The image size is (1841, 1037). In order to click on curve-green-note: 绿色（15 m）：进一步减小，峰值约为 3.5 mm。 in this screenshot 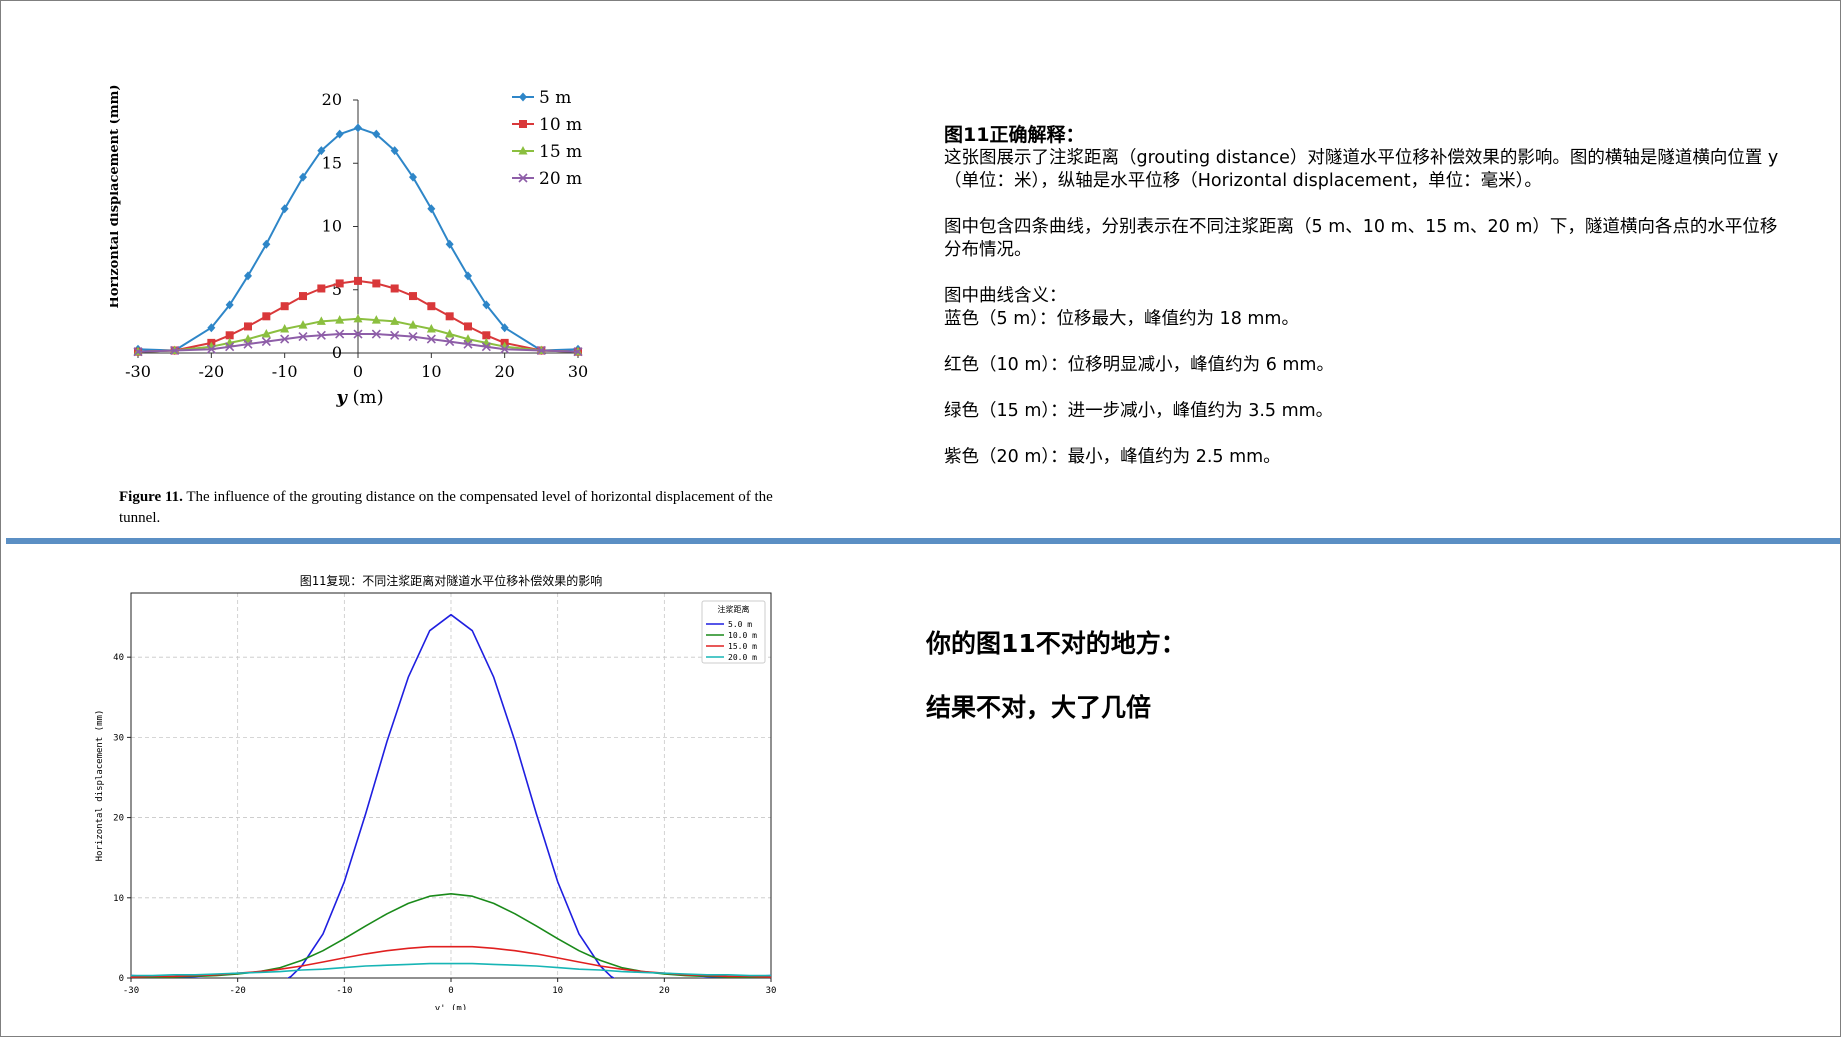, I will do `click(1139, 411)`.